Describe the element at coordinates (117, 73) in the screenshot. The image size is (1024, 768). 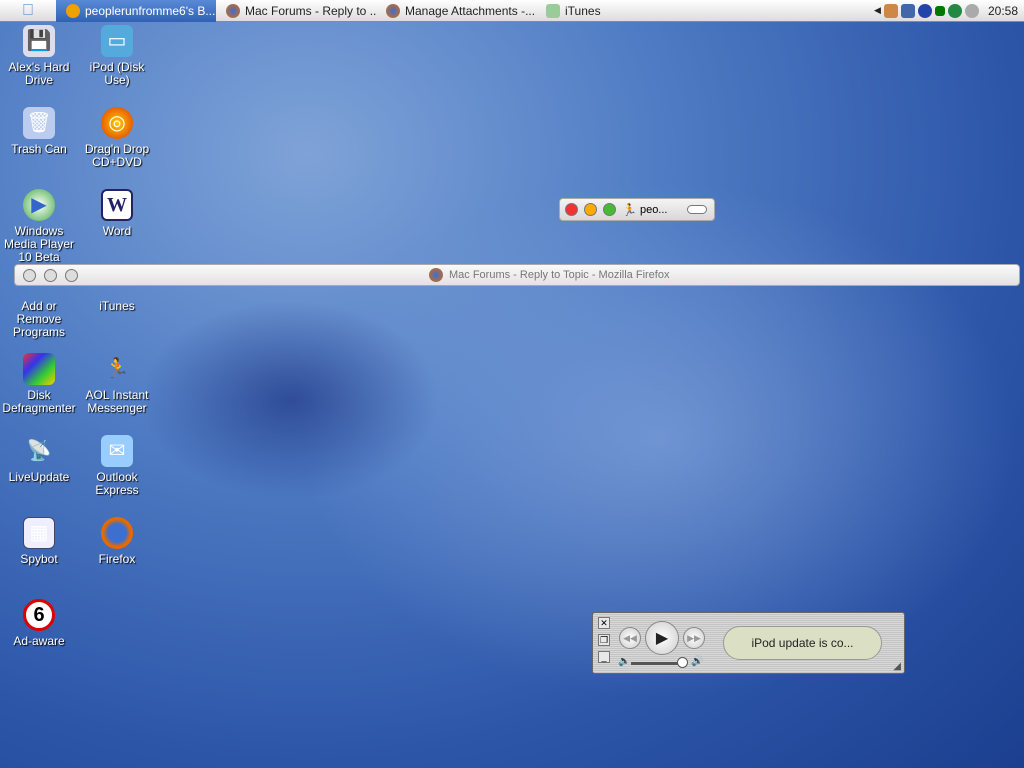
I see `icon-label: iPod (Disk Use)` at that location.